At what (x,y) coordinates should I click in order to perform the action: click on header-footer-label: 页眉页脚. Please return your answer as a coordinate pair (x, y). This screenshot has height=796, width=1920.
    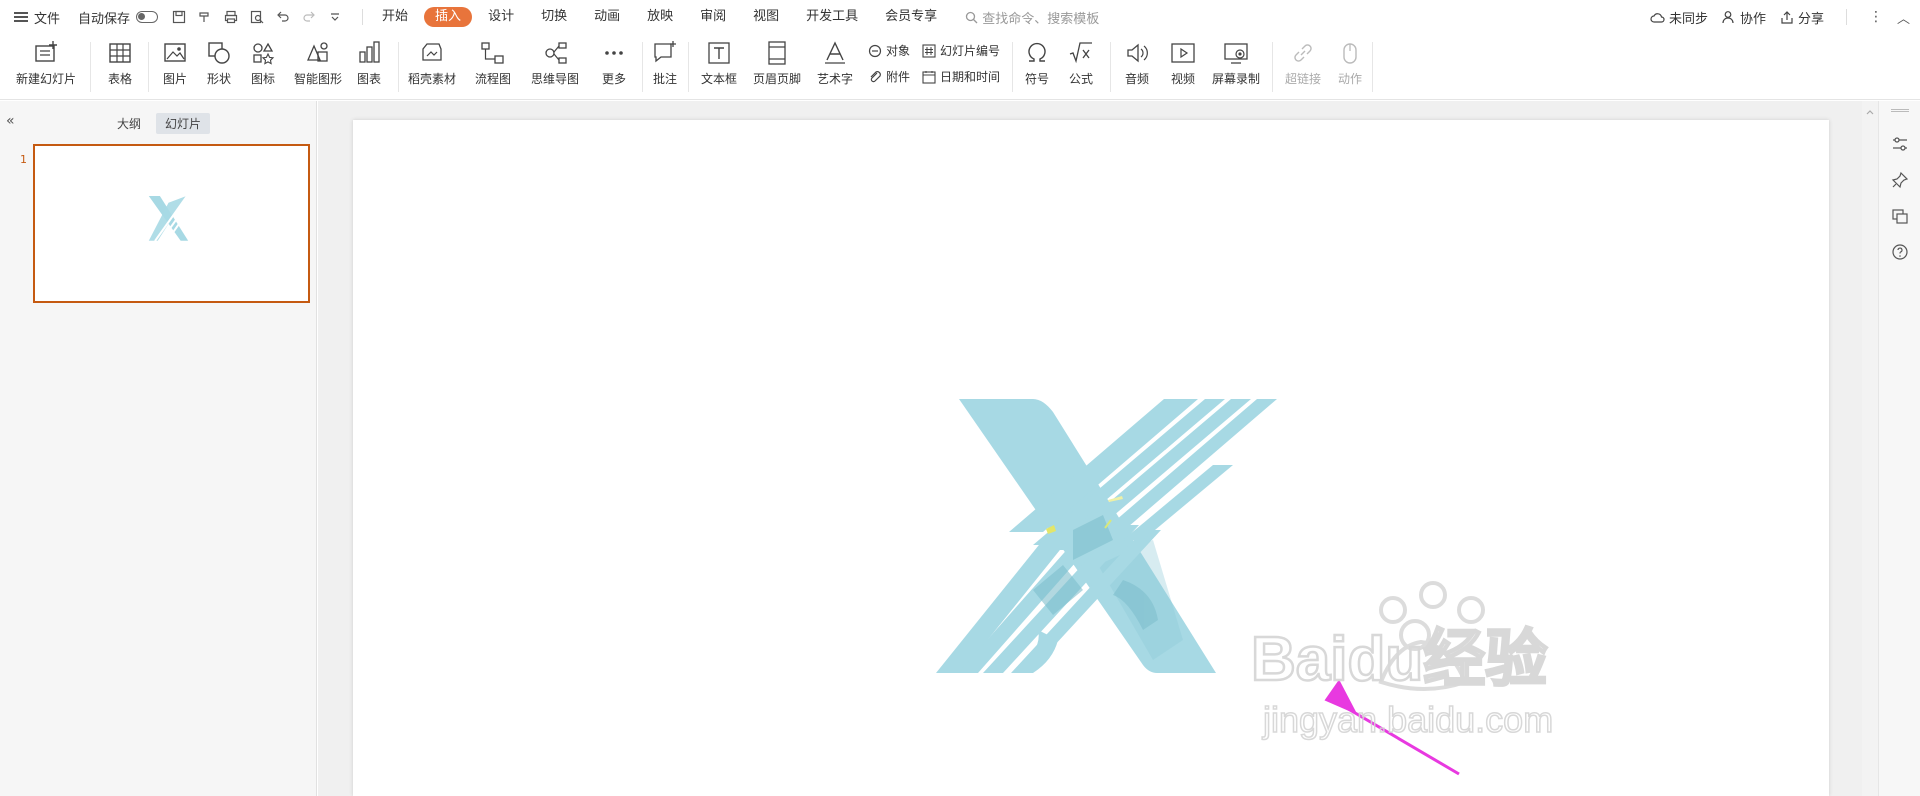
    Looking at the image, I should click on (776, 79).